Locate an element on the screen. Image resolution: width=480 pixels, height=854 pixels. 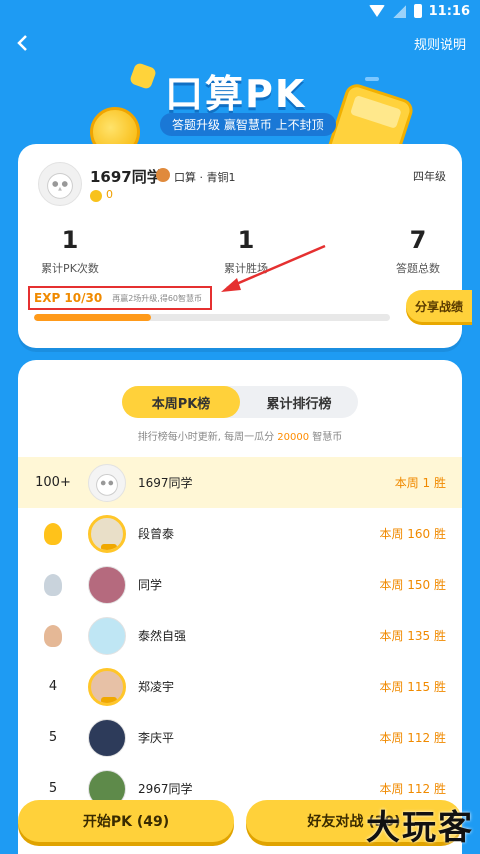
player-name: 泰然自强 is located at coordinates (162, 636).